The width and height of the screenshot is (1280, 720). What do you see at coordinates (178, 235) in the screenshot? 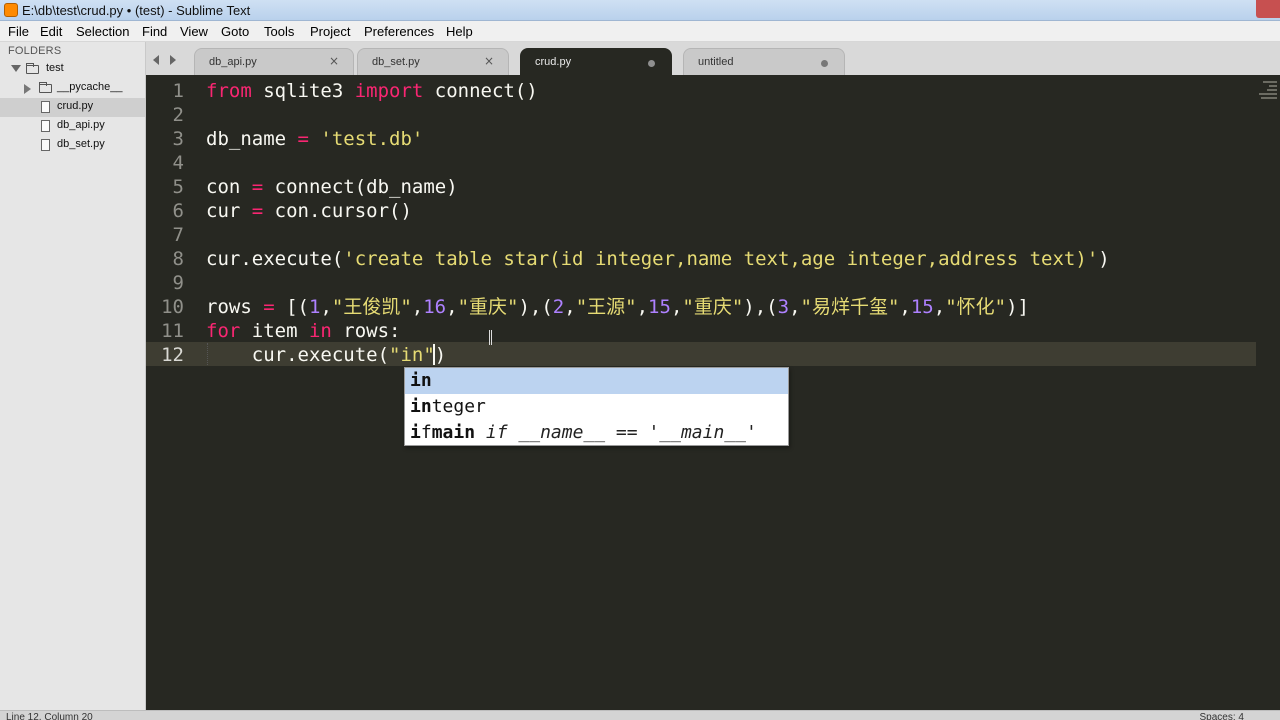
I see `line-number: 7` at bounding box center [178, 235].